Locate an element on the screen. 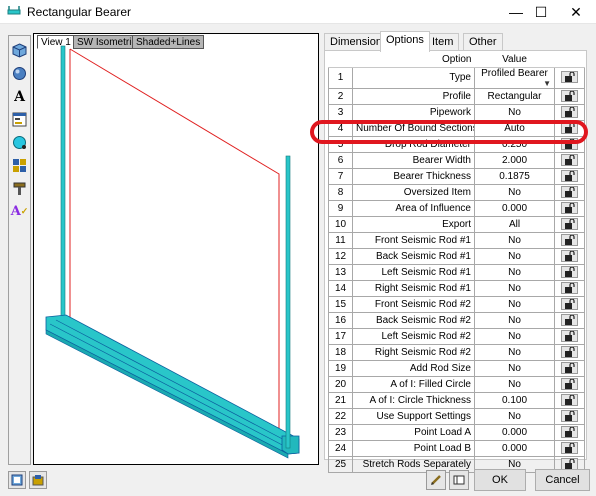  layers-button is located at coordinates (38, 480).